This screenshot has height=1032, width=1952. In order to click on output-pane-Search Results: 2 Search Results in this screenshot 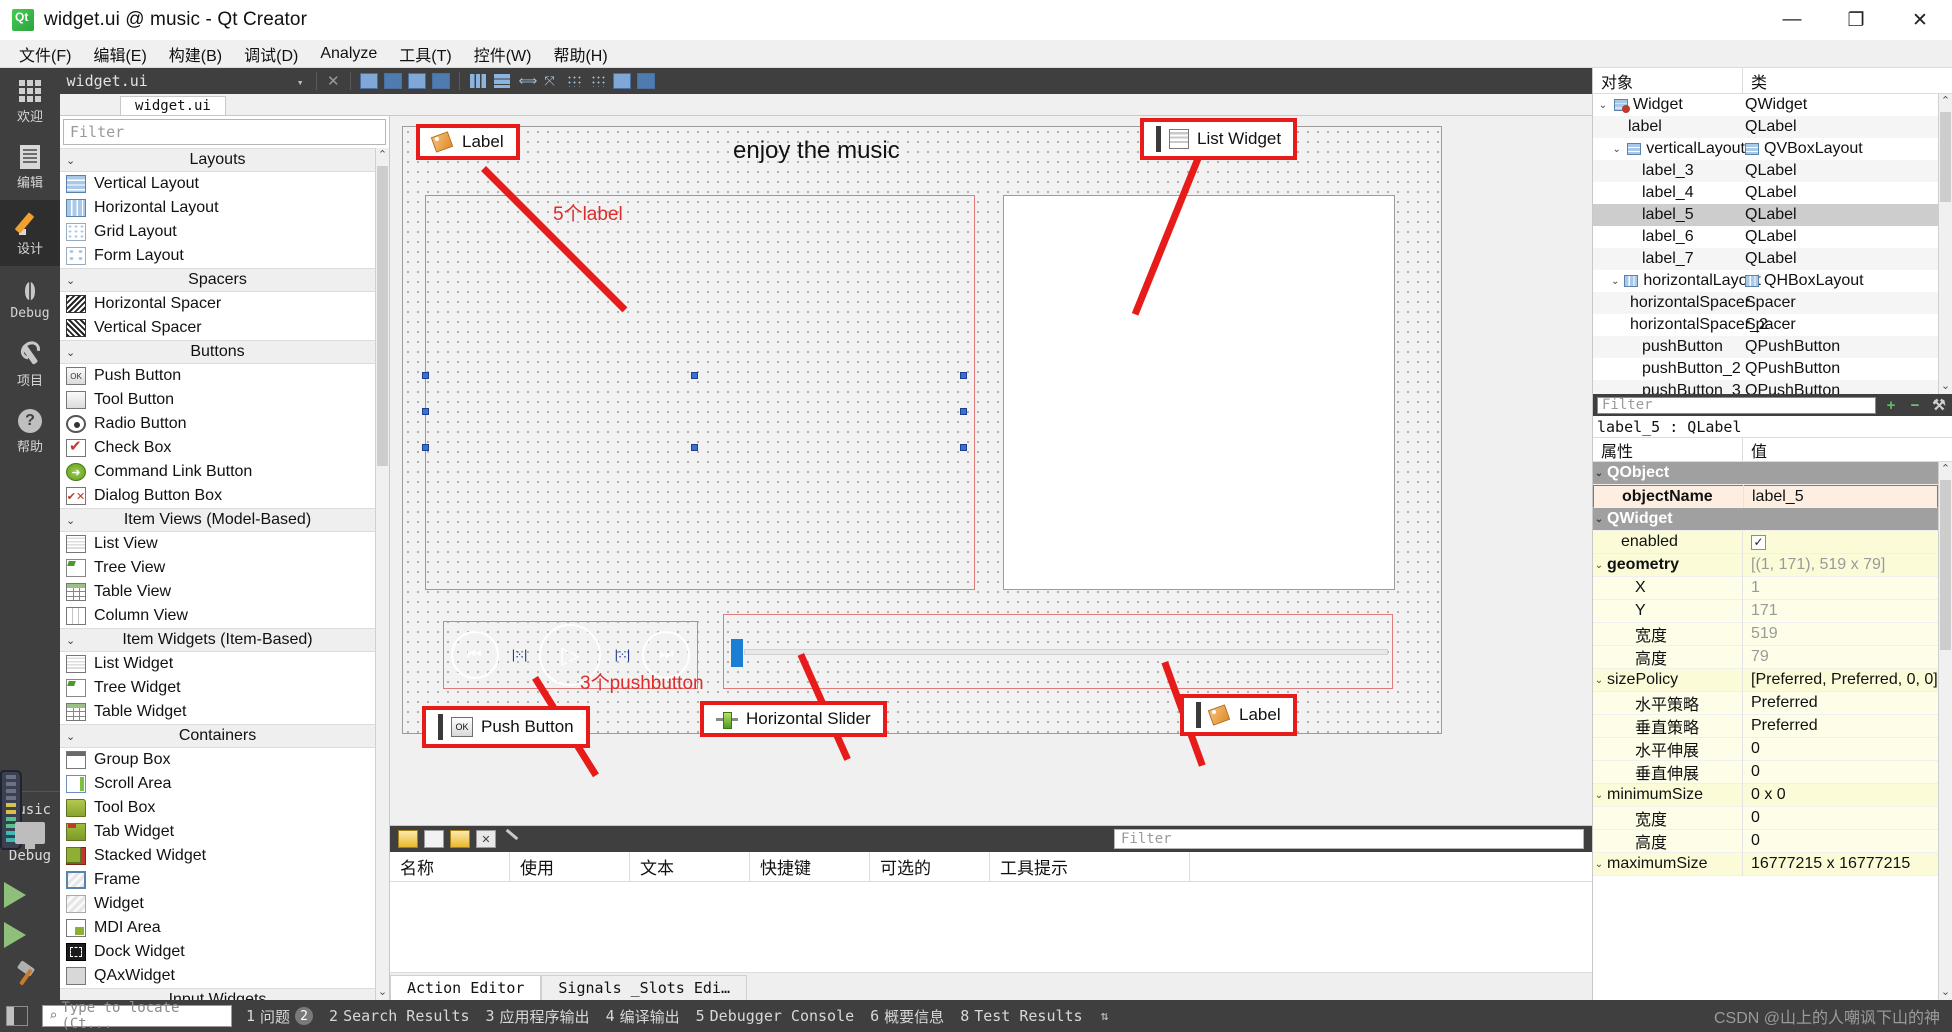, I will do `click(399, 1016)`.